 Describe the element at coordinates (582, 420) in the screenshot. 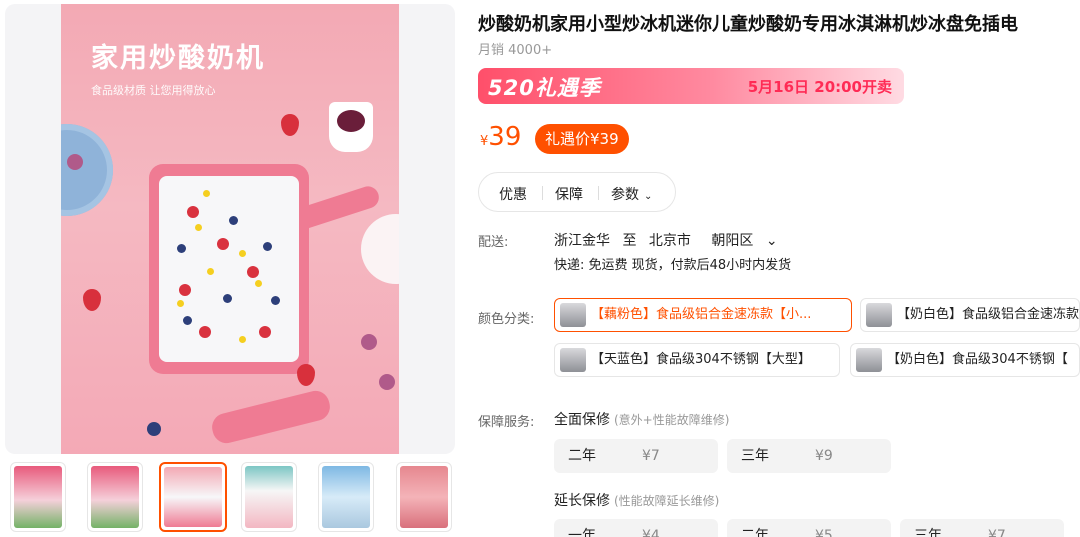

I see `full-warranty-title: 全面保修` at that location.